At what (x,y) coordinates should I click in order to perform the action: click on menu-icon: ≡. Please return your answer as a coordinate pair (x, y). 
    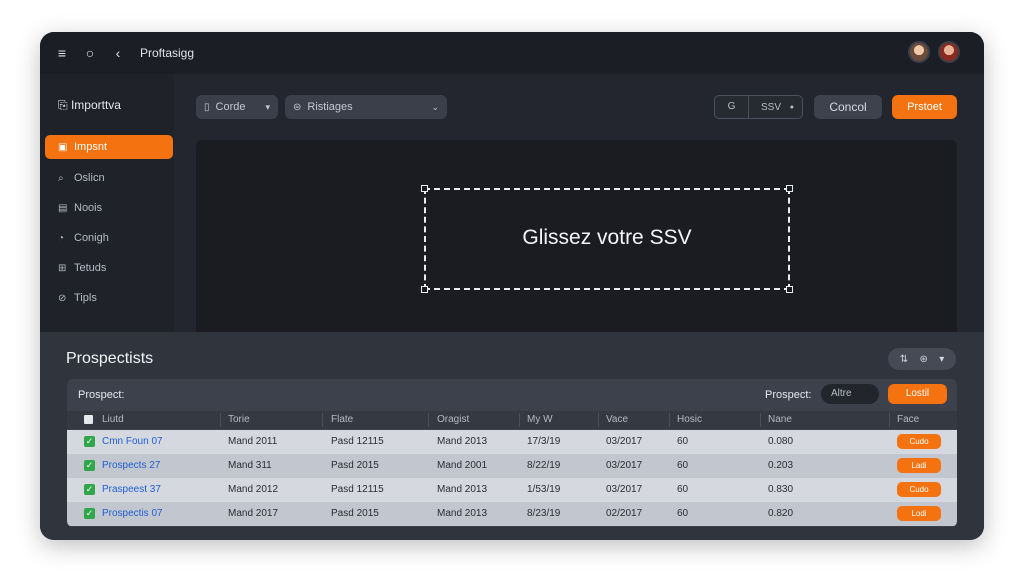
    Looking at the image, I should click on (62, 53).